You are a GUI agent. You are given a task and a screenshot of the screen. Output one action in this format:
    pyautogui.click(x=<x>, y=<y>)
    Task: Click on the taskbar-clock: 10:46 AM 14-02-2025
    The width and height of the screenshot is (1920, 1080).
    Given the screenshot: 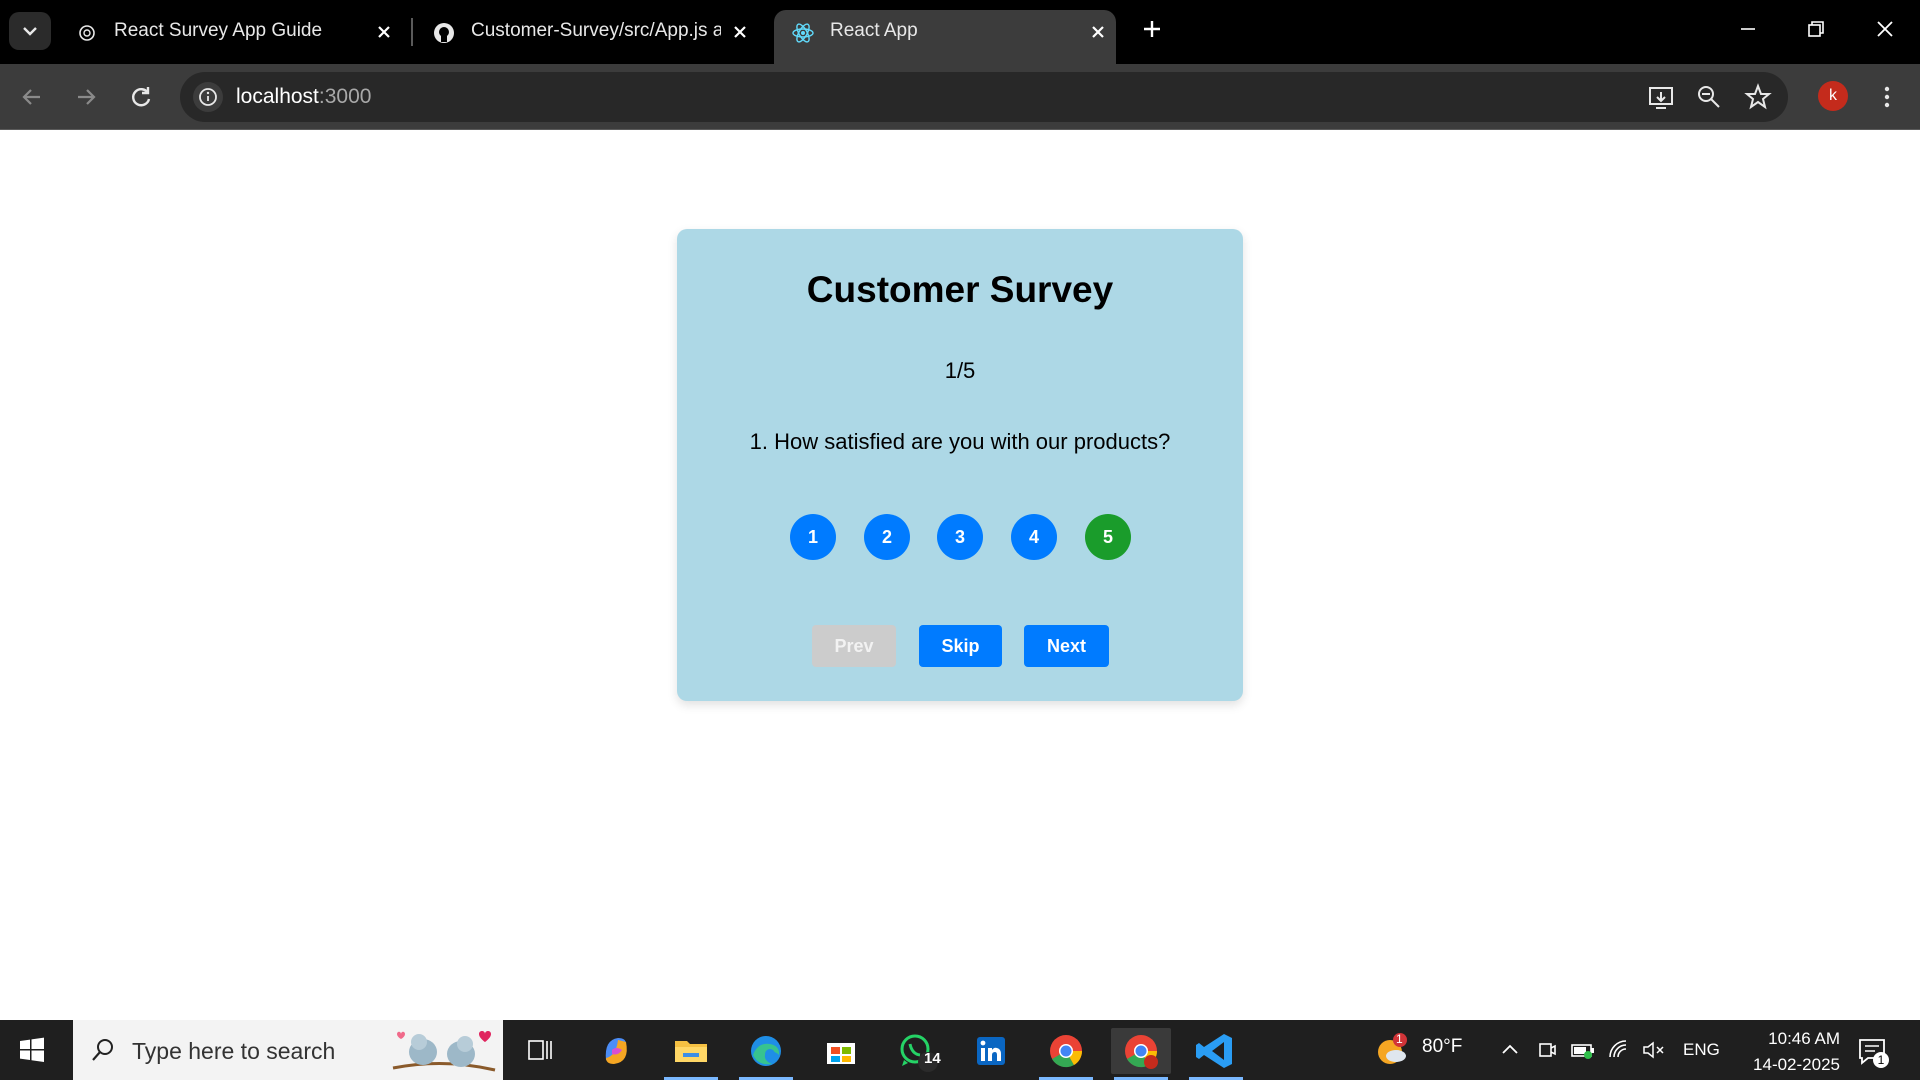 What is the action you would take?
    pyautogui.click(x=1780, y=1052)
    